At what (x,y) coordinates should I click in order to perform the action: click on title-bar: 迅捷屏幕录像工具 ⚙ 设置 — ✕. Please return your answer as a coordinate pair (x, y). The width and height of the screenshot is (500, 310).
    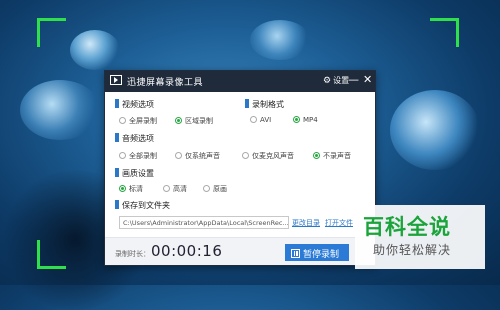
    Looking at the image, I should click on (240, 81).